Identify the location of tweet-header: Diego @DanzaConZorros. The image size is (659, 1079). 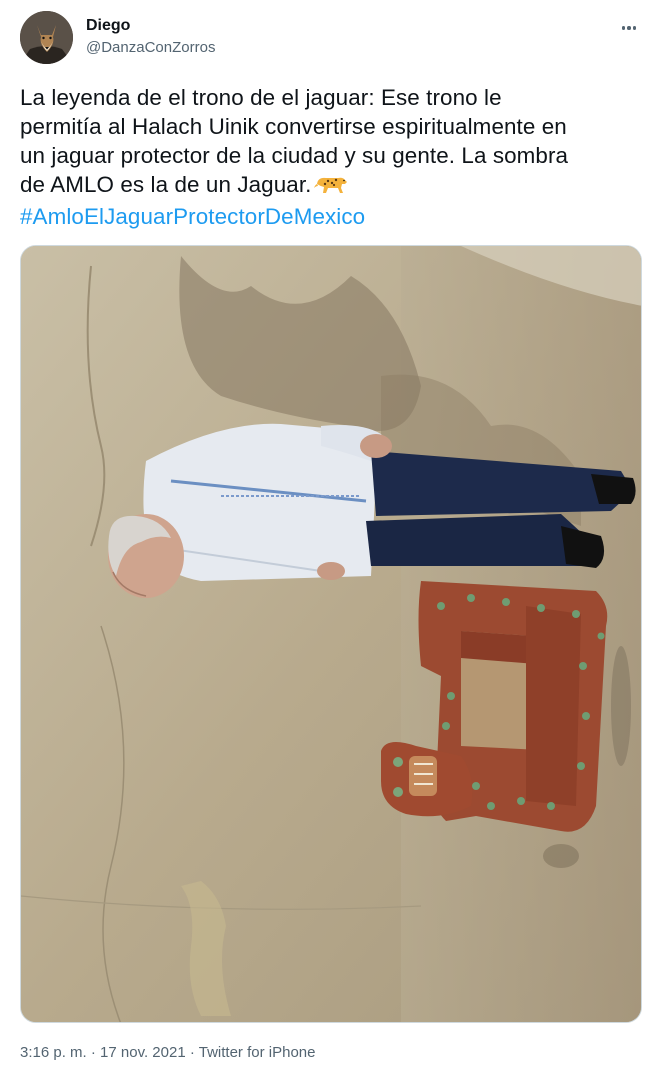
(332, 38).